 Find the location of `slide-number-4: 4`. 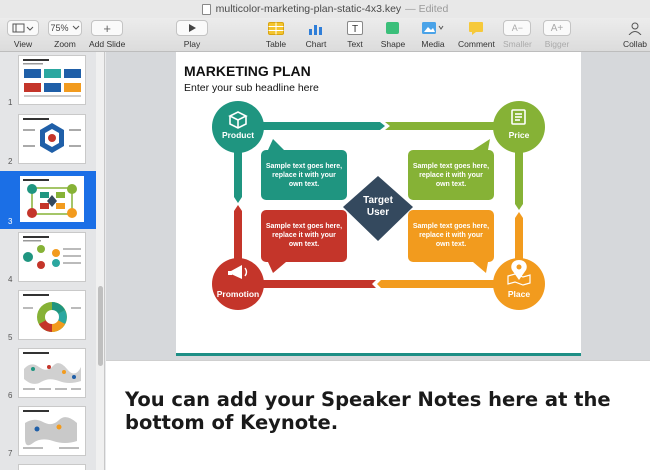

slide-number-4: 4 is located at coordinates (10, 279).